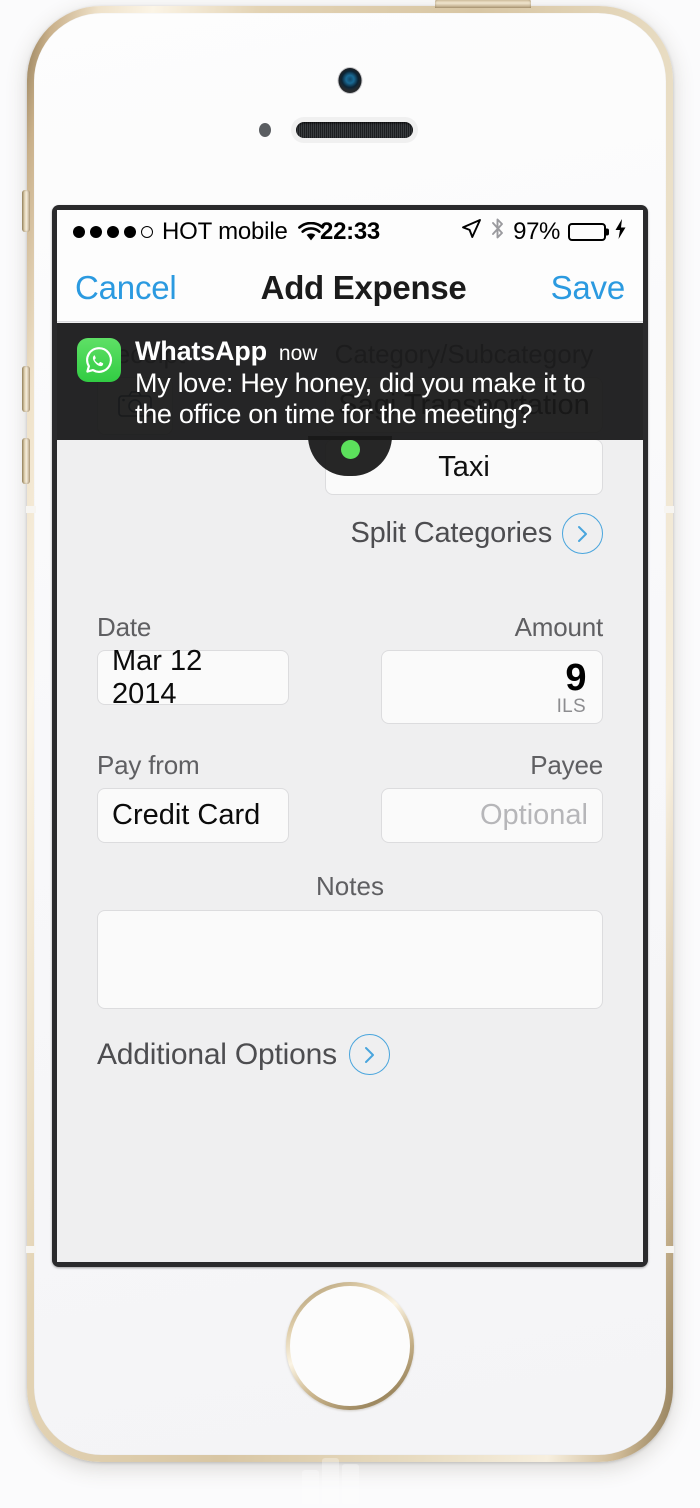 The width and height of the screenshot is (700, 1508). I want to click on battery-percent: 97%, so click(536, 231).